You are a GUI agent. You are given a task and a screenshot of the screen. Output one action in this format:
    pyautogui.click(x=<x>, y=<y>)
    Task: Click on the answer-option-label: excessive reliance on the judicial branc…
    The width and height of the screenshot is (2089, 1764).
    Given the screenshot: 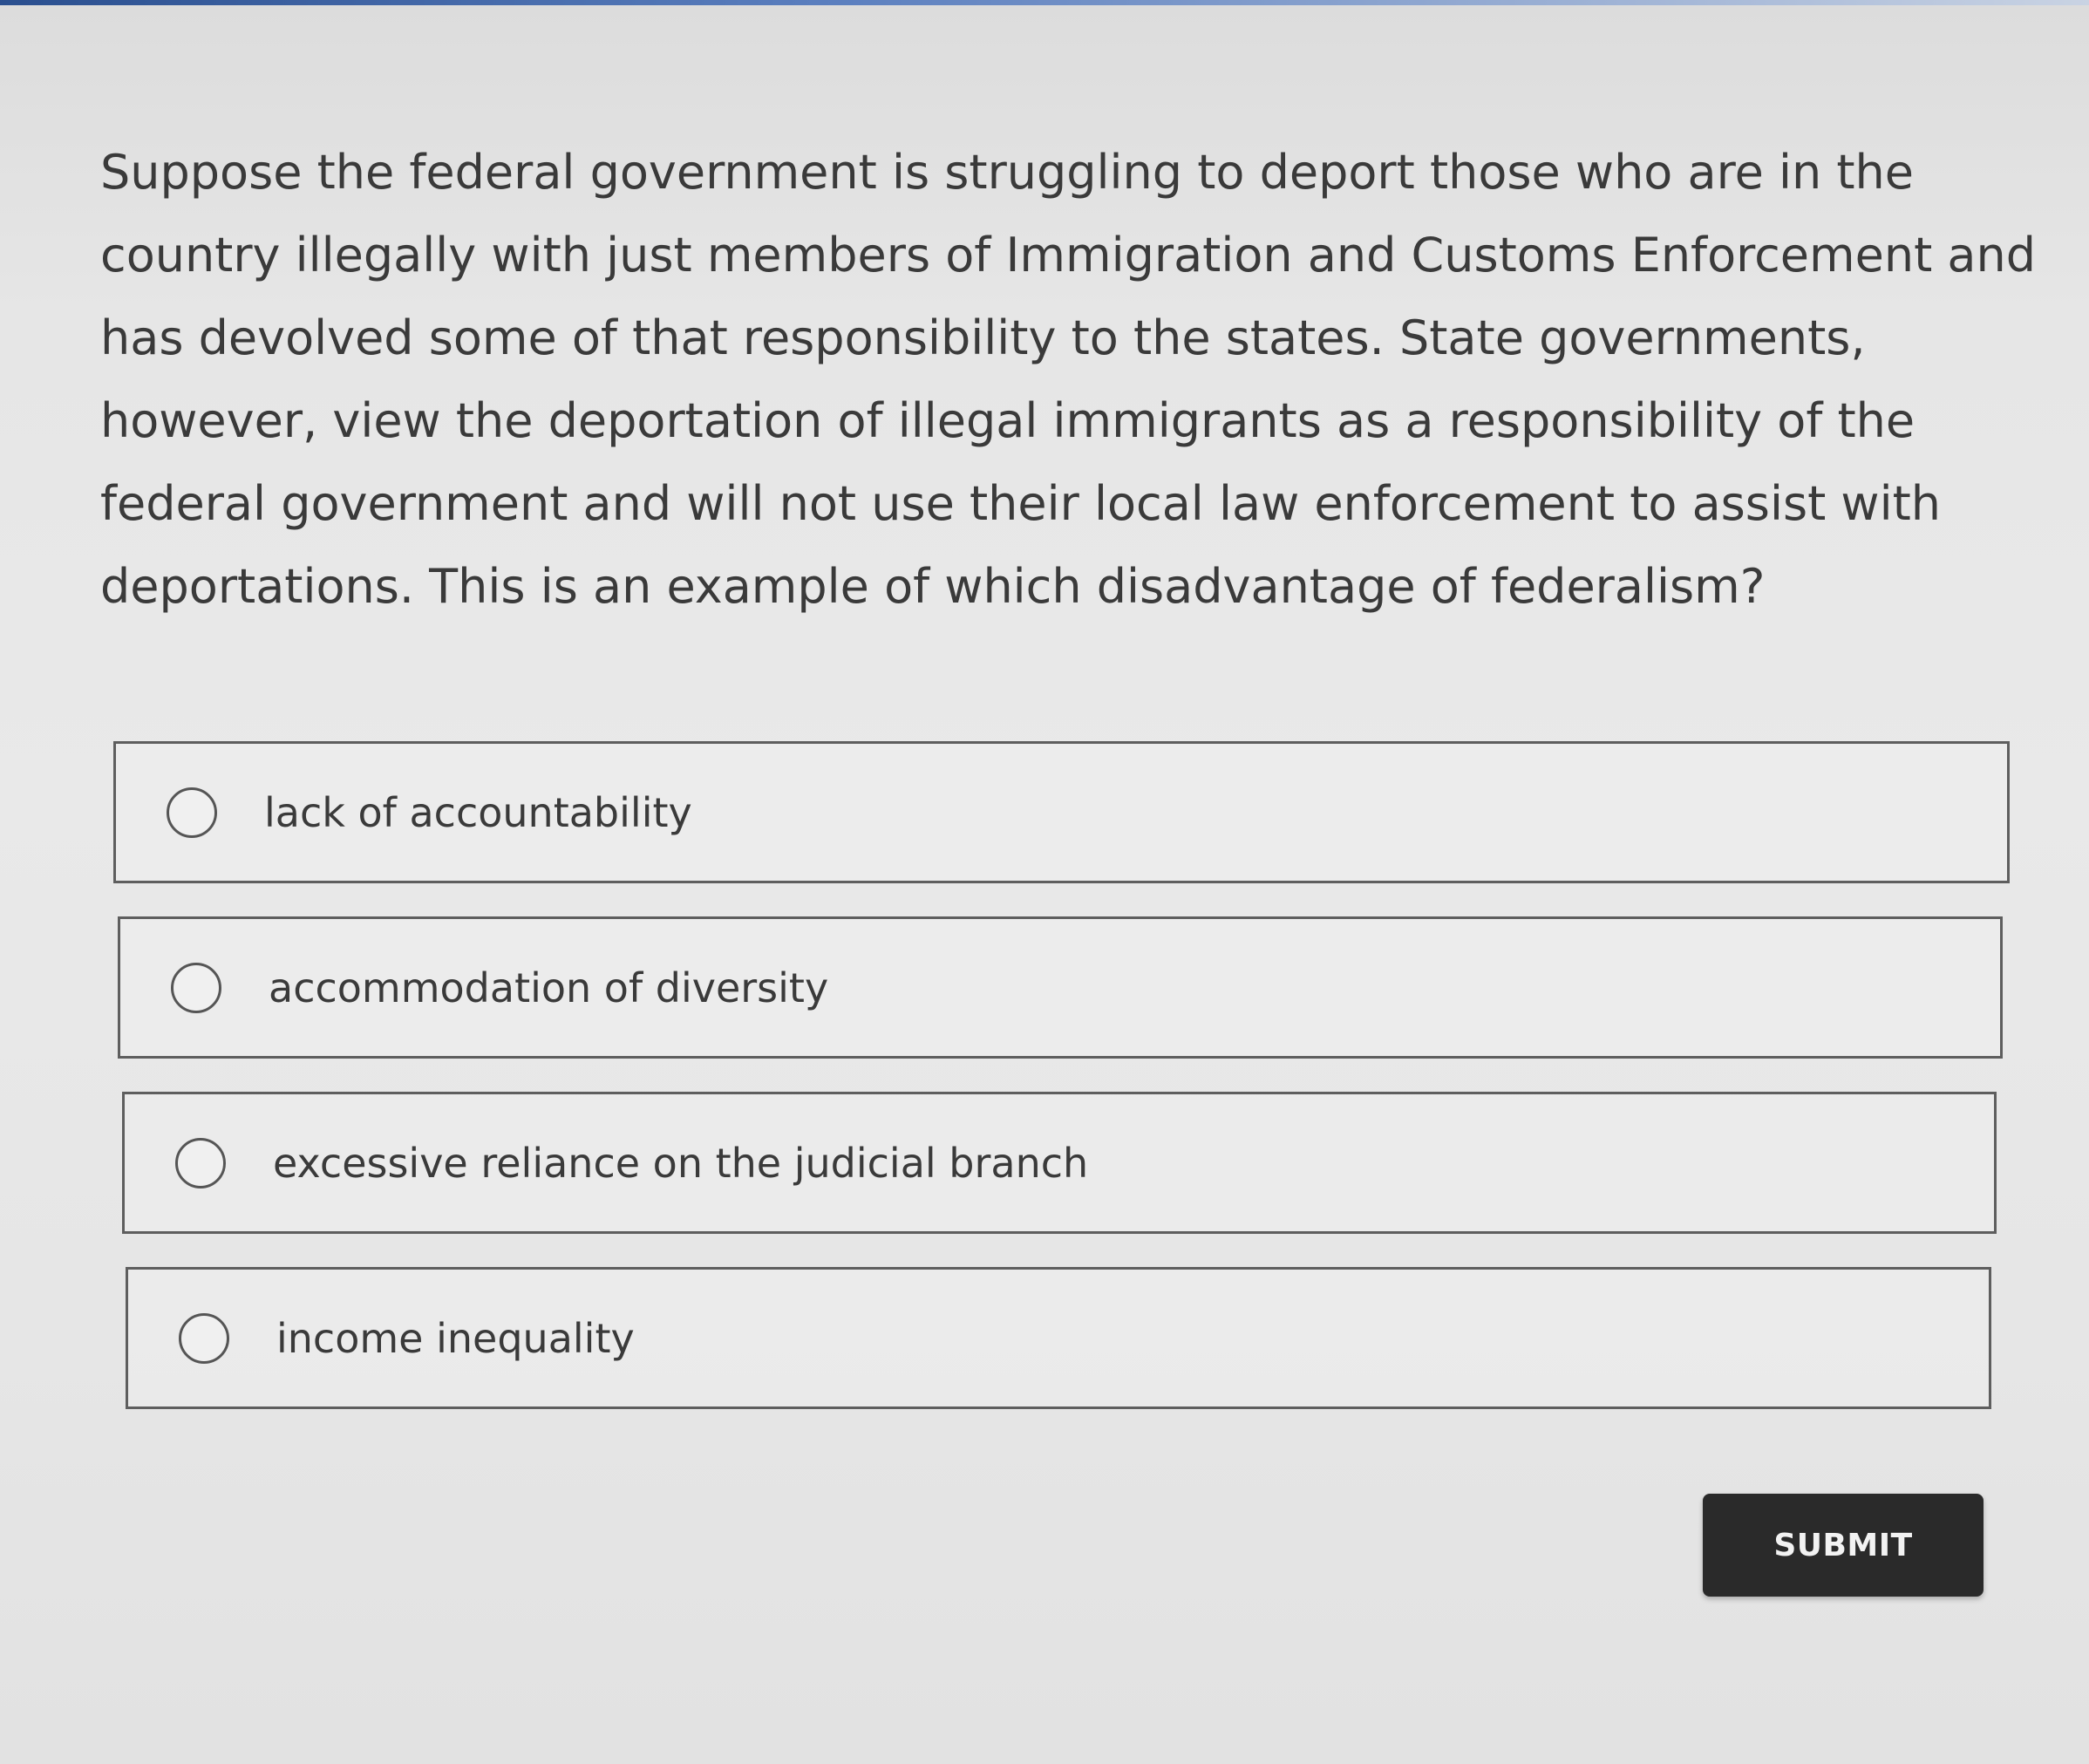 What is the action you would take?
    pyautogui.click(x=681, y=1163)
    